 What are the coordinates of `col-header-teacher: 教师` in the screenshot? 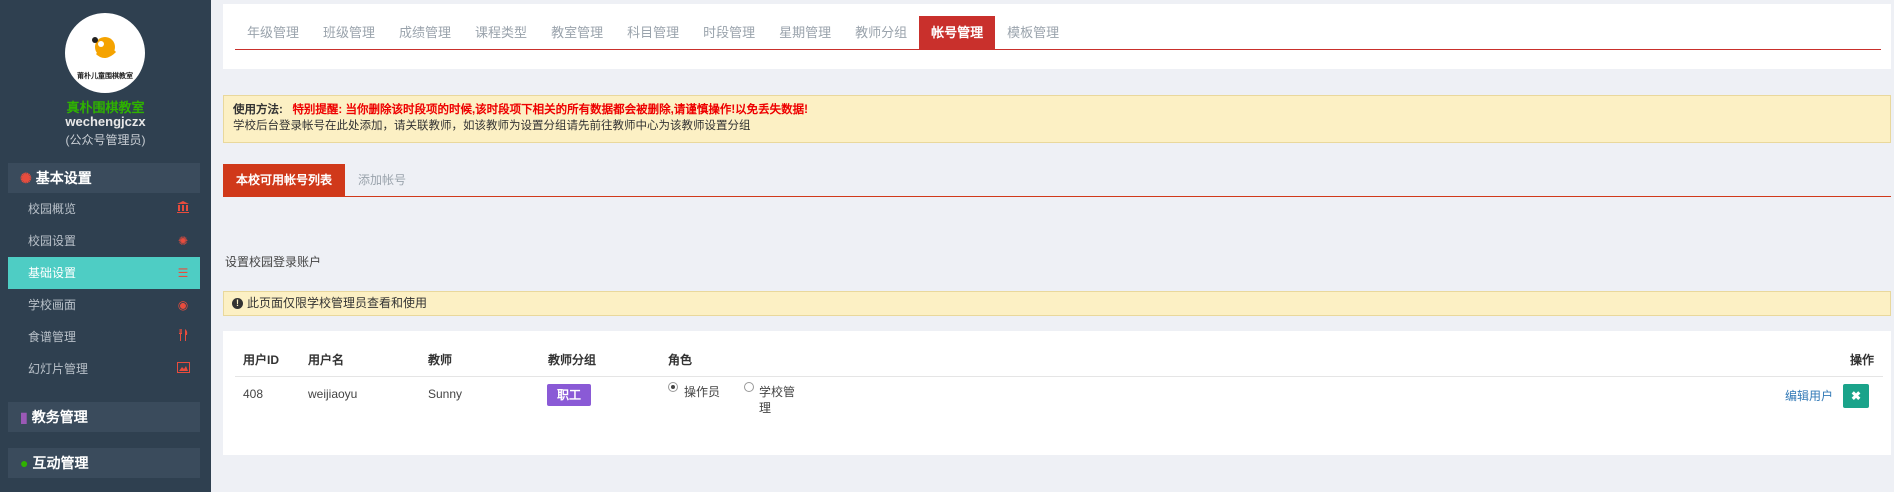 It's located at (440, 360).